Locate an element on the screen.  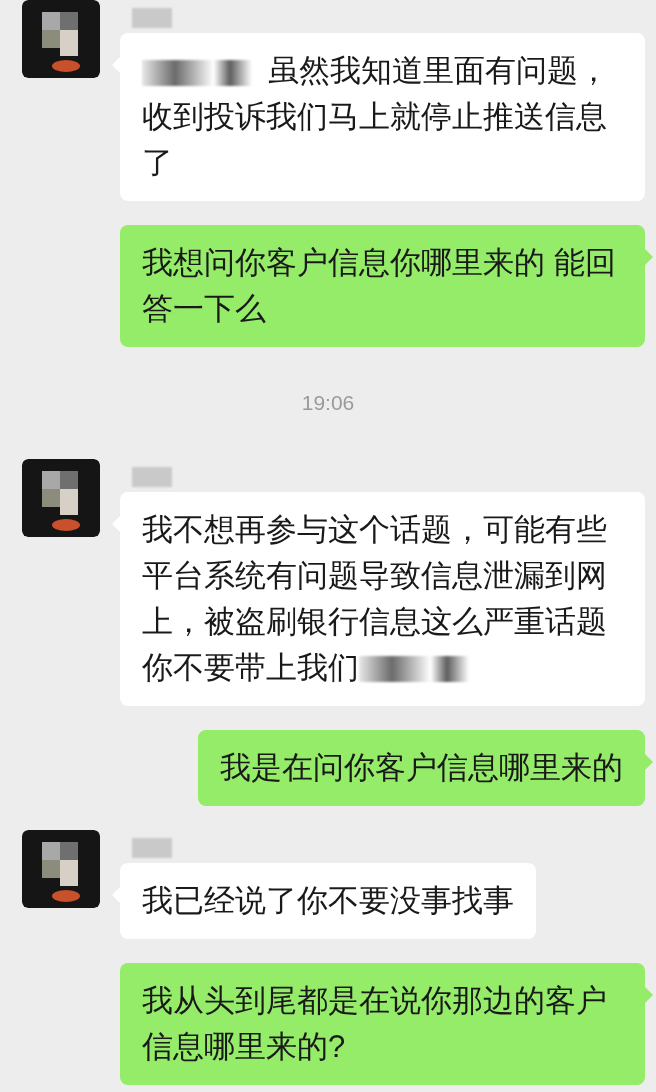
message-text: 我已经说了你不要没事找事 is located at coordinates (328, 900).